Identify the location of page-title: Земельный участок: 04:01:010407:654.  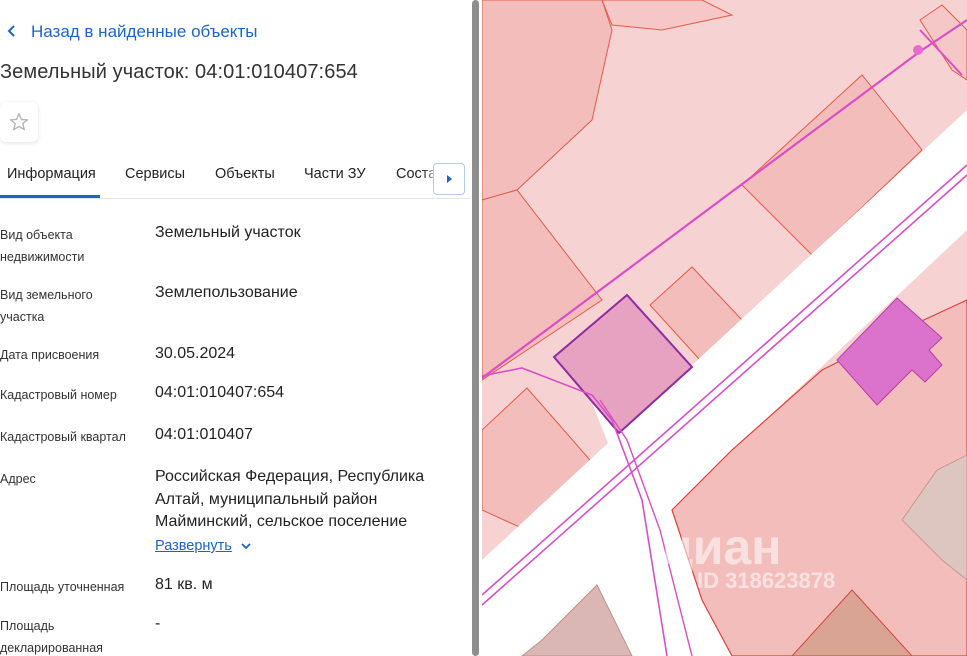
(179, 72).